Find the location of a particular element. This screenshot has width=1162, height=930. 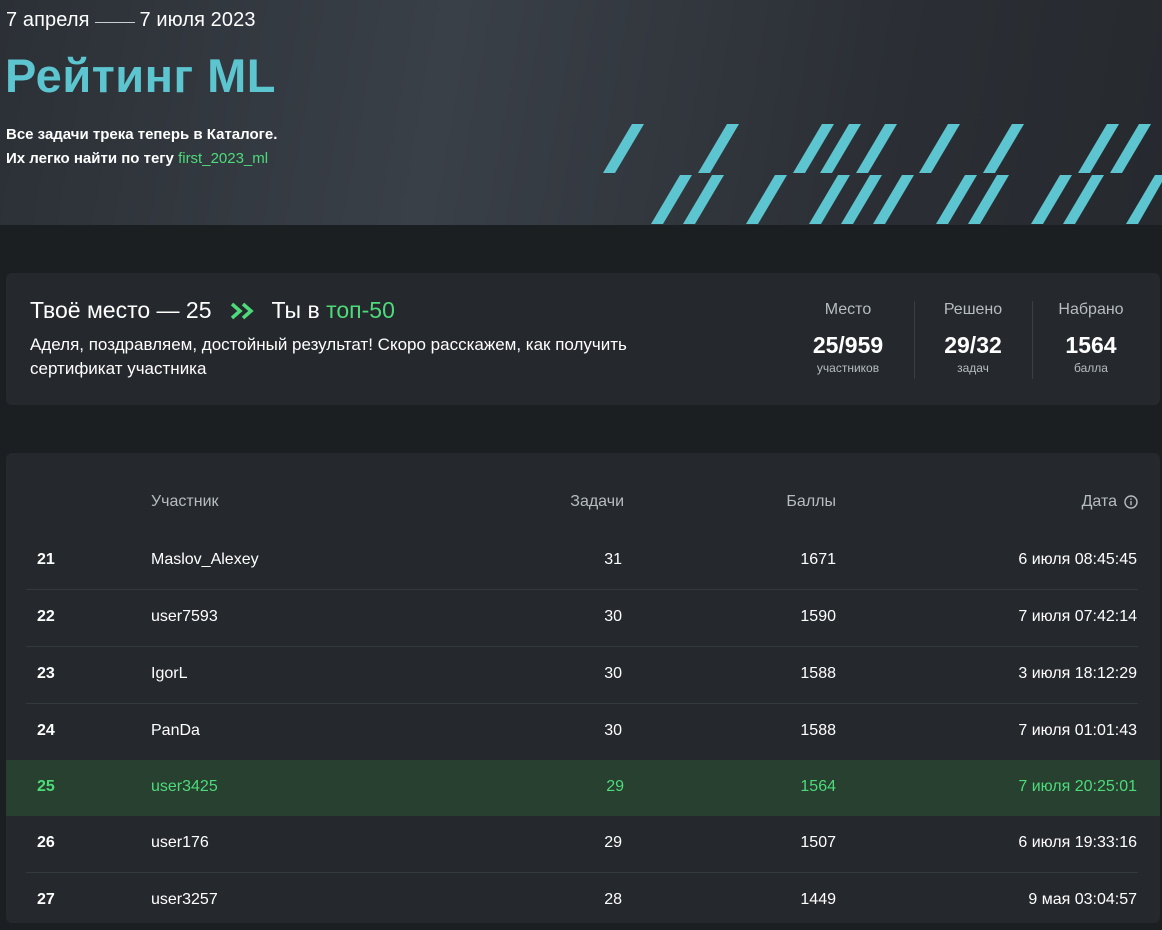

row-name: Maslov_Alexey is located at coordinates (205, 559).